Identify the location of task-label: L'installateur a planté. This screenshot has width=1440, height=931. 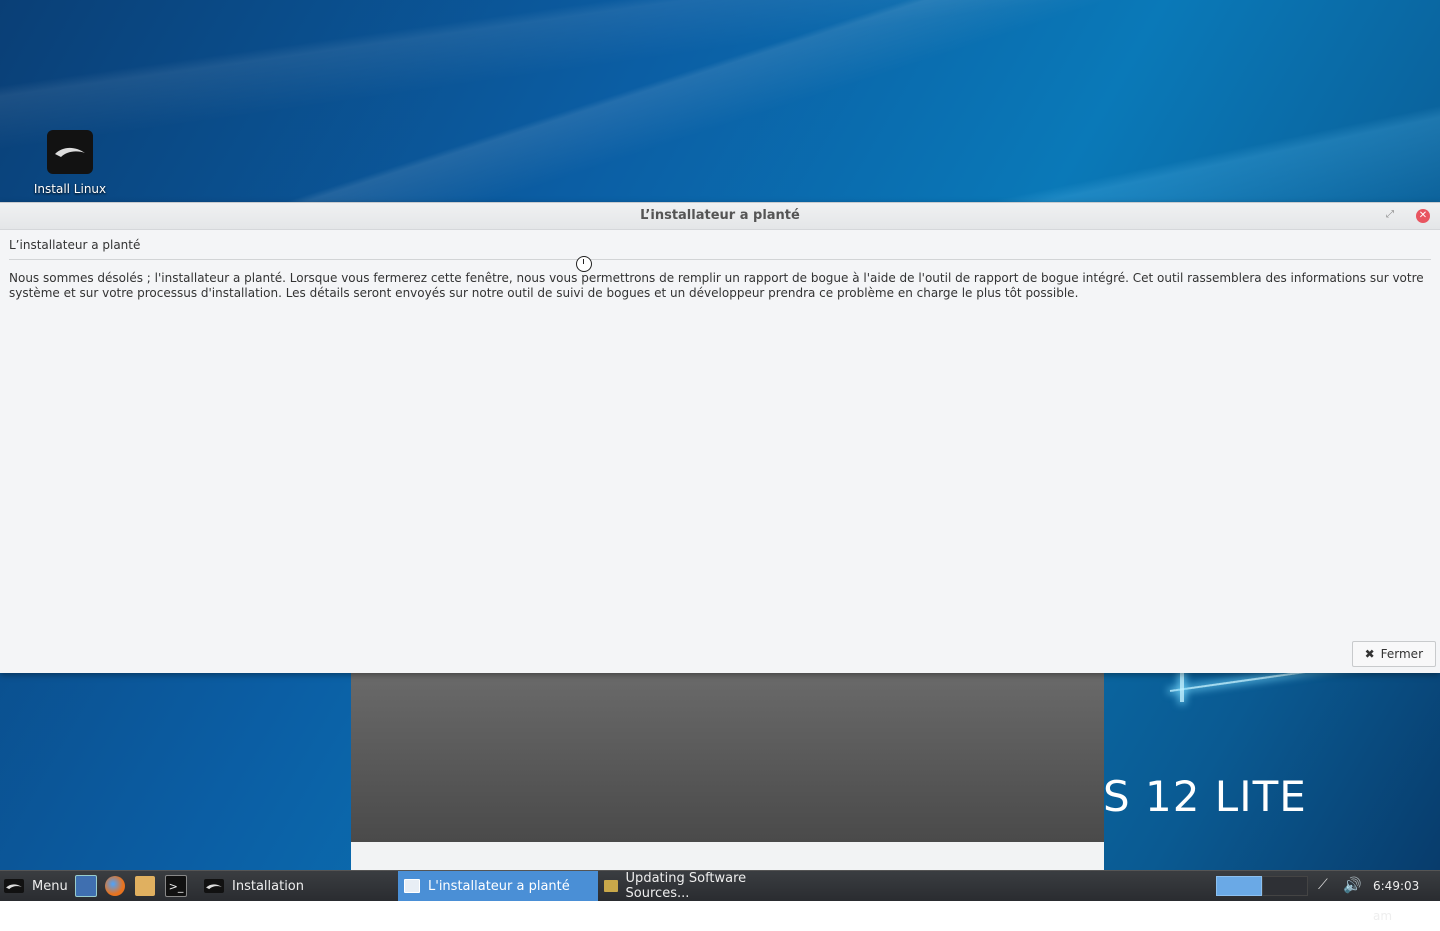
(499, 886).